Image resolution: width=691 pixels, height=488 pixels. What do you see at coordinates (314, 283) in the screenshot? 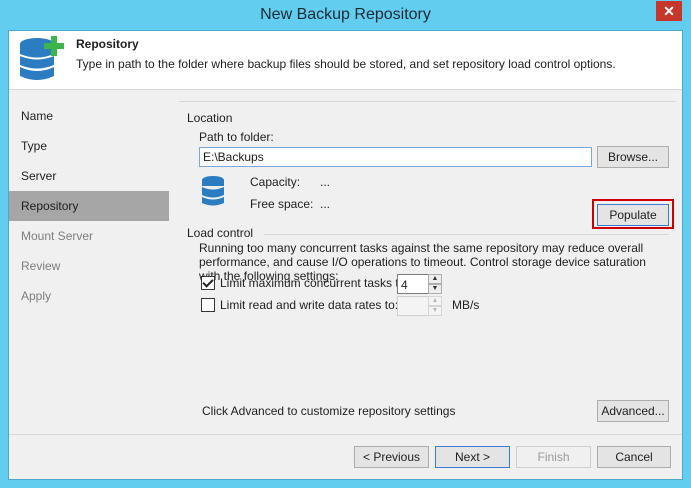
I see `limit-tasks-label: Limit maximum concurrent tasks to:` at bounding box center [314, 283].